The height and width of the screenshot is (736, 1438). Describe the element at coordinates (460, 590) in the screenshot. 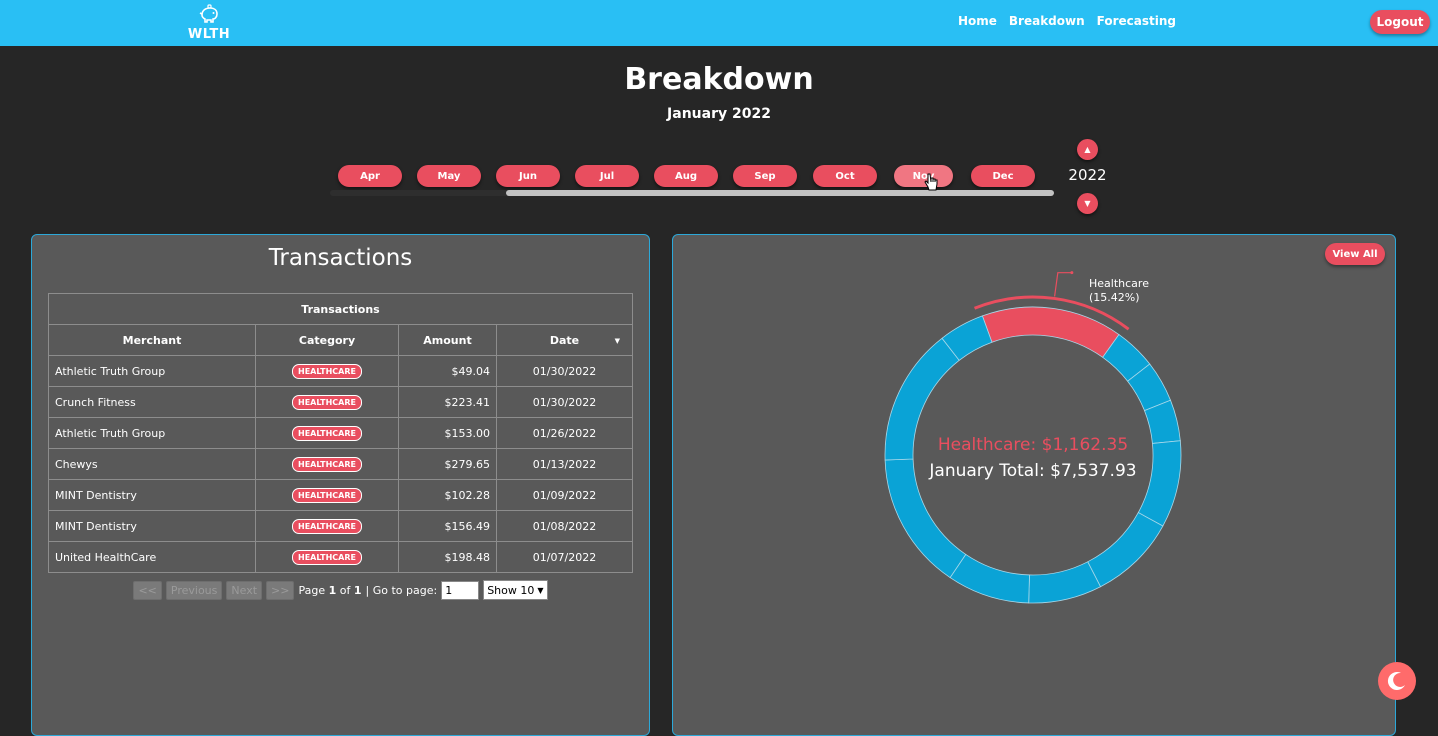

I see `goto-page-input` at that location.